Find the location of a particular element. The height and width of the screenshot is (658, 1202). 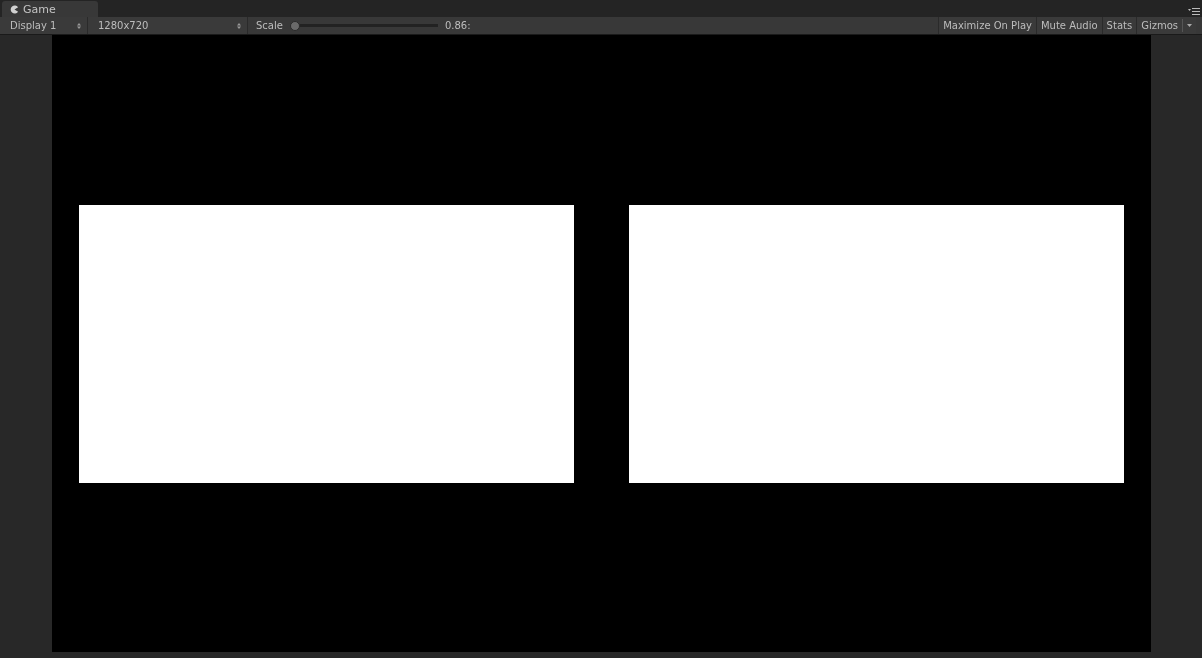

slider-thumb is located at coordinates (294, 25).